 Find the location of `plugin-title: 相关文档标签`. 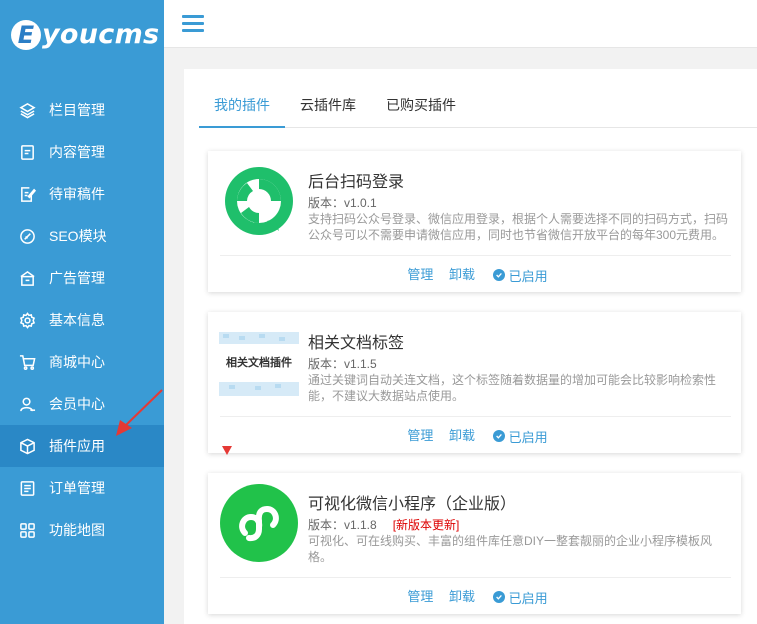

plugin-title: 相关文档标签 is located at coordinates (356, 343).